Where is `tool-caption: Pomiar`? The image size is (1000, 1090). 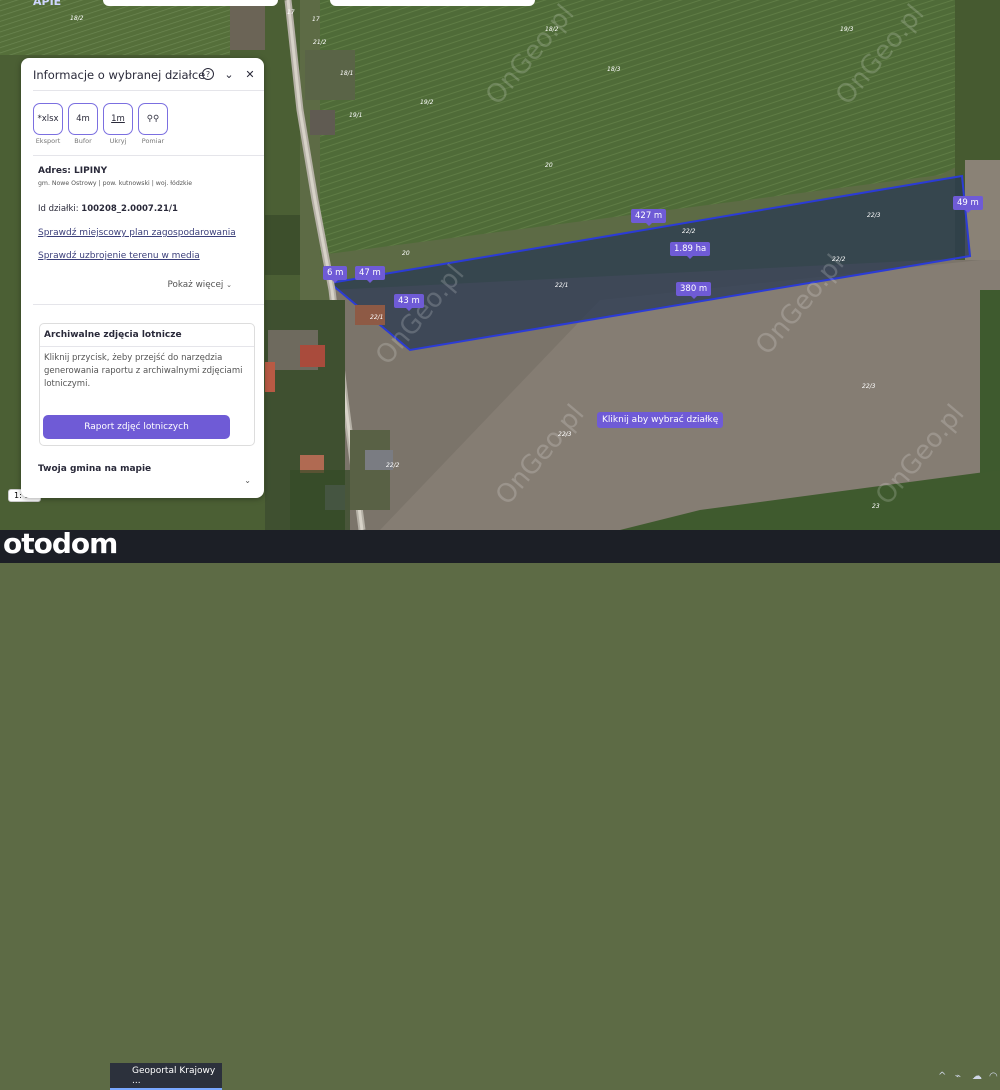 tool-caption: Pomiar is located at coordinates (153, 141).